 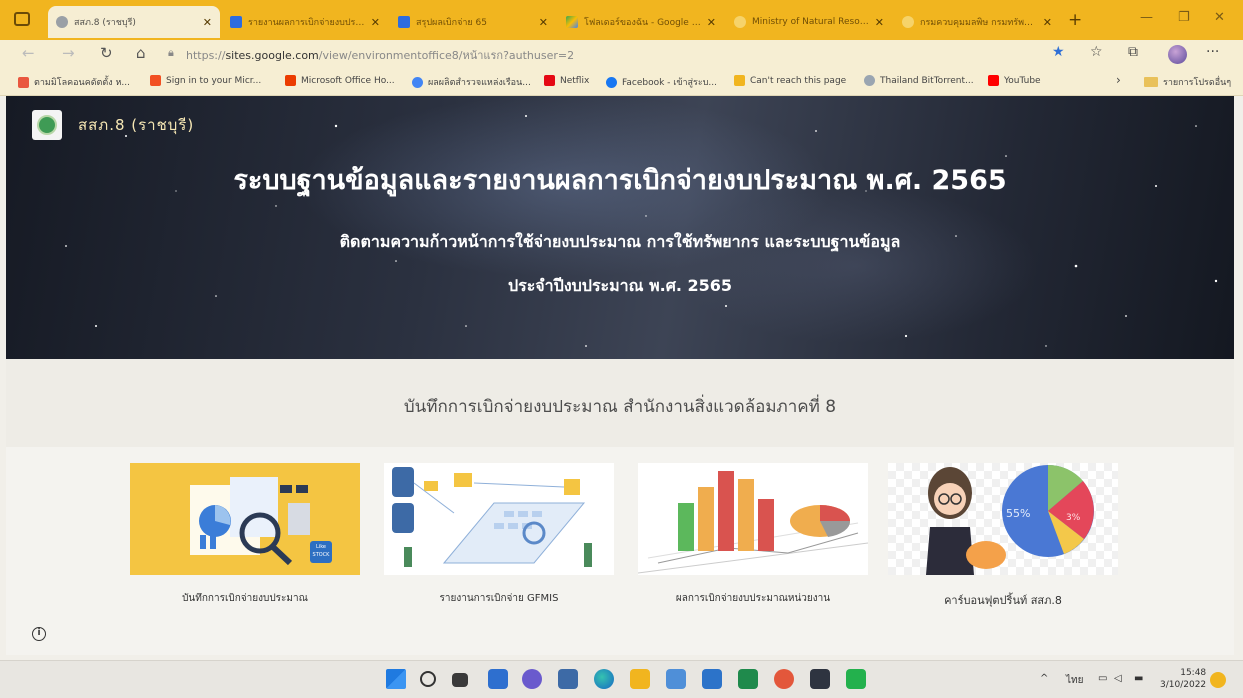 I want to click on card-caption: รายงานการเบิกจ่าย GFMIS, so click(x=499, y=598).